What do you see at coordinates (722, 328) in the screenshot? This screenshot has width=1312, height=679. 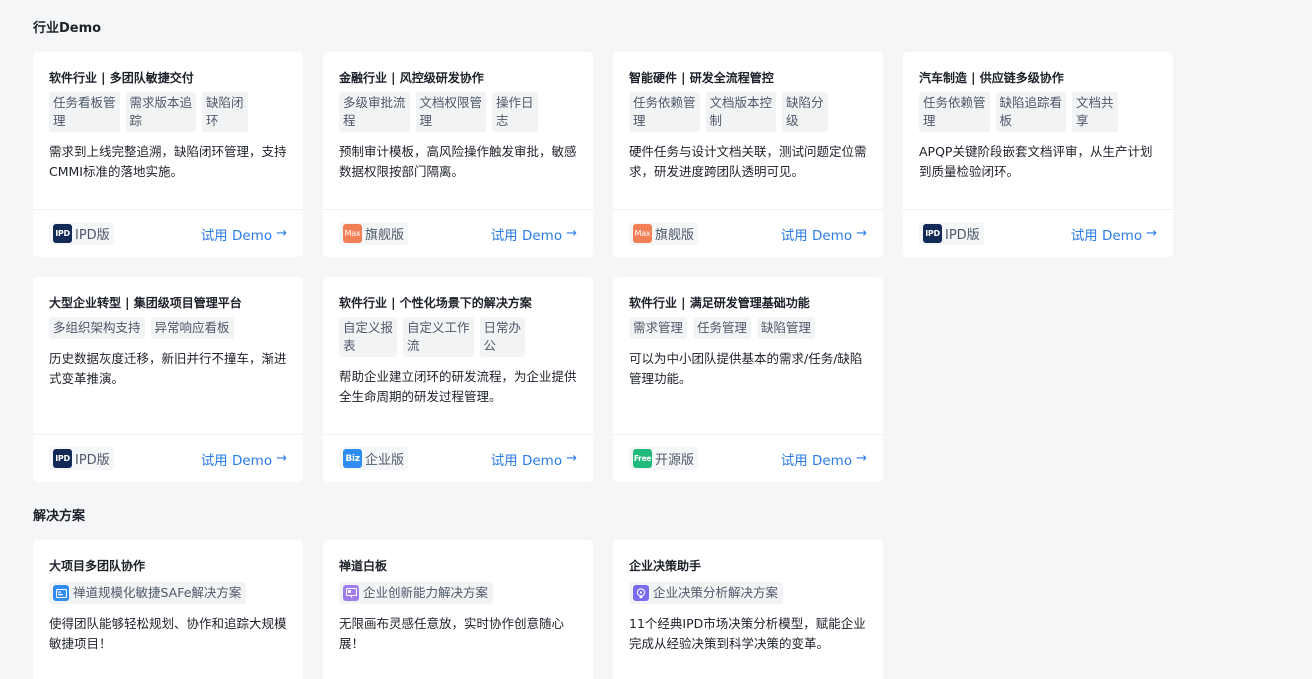 I see `feature-tag: 任务管理` at bounding box center [722, 328].